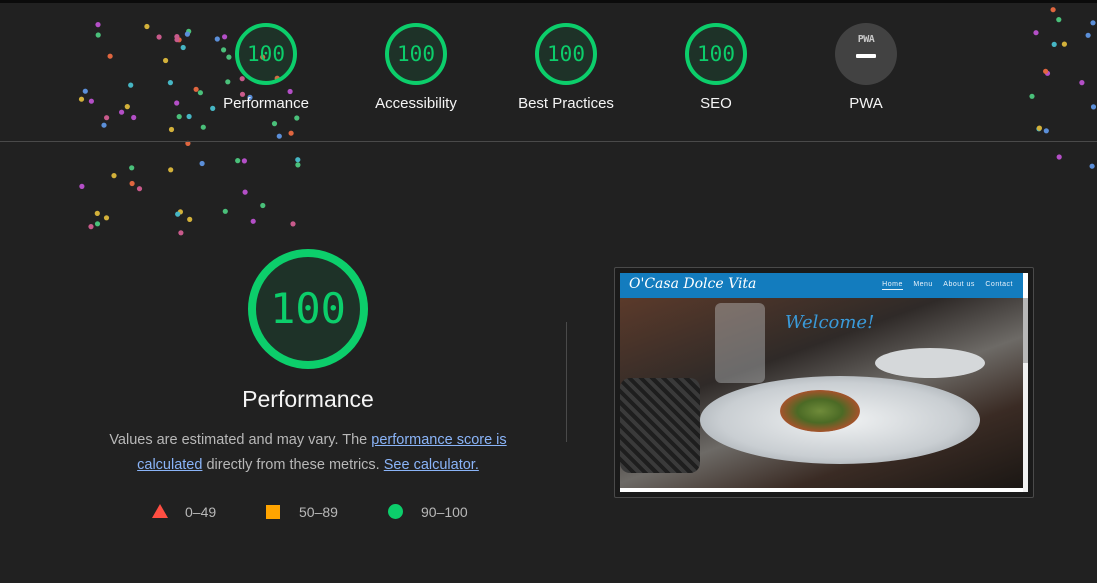 This screenshot has width=1097, height=583. I want to click on pwa-badge: PWA, so click(866, 54).